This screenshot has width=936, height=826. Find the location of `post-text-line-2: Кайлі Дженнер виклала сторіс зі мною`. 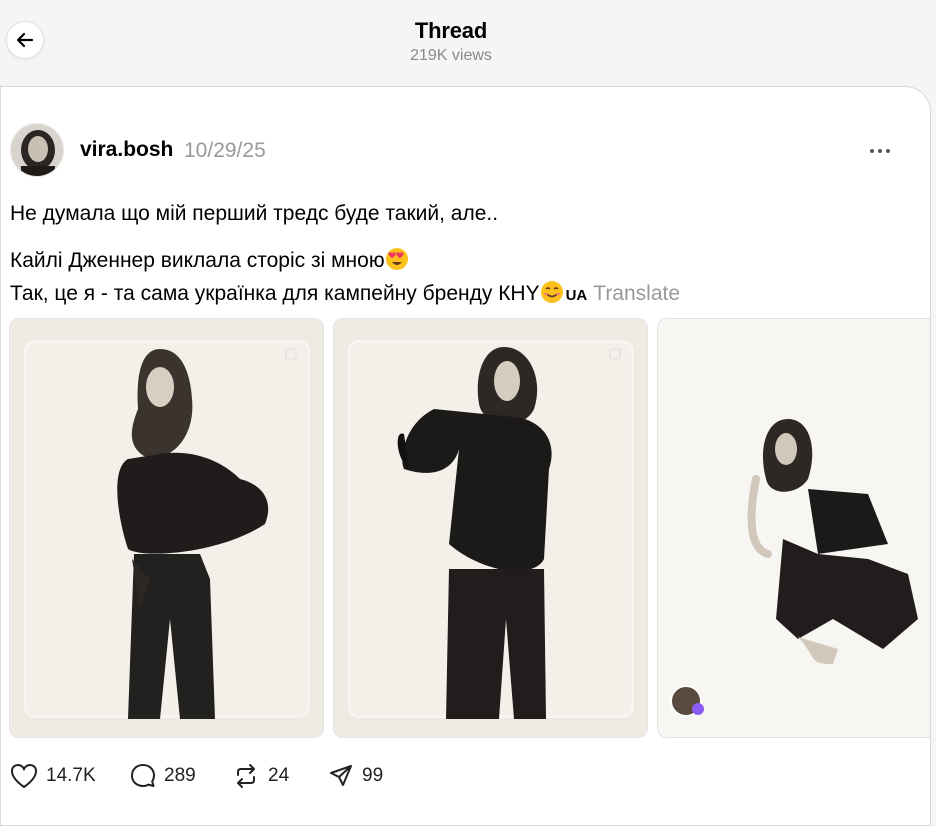

post-text-line-2: Кайлі Дженнер виклала сторіс зі мною is located at coordinates (209, 260).